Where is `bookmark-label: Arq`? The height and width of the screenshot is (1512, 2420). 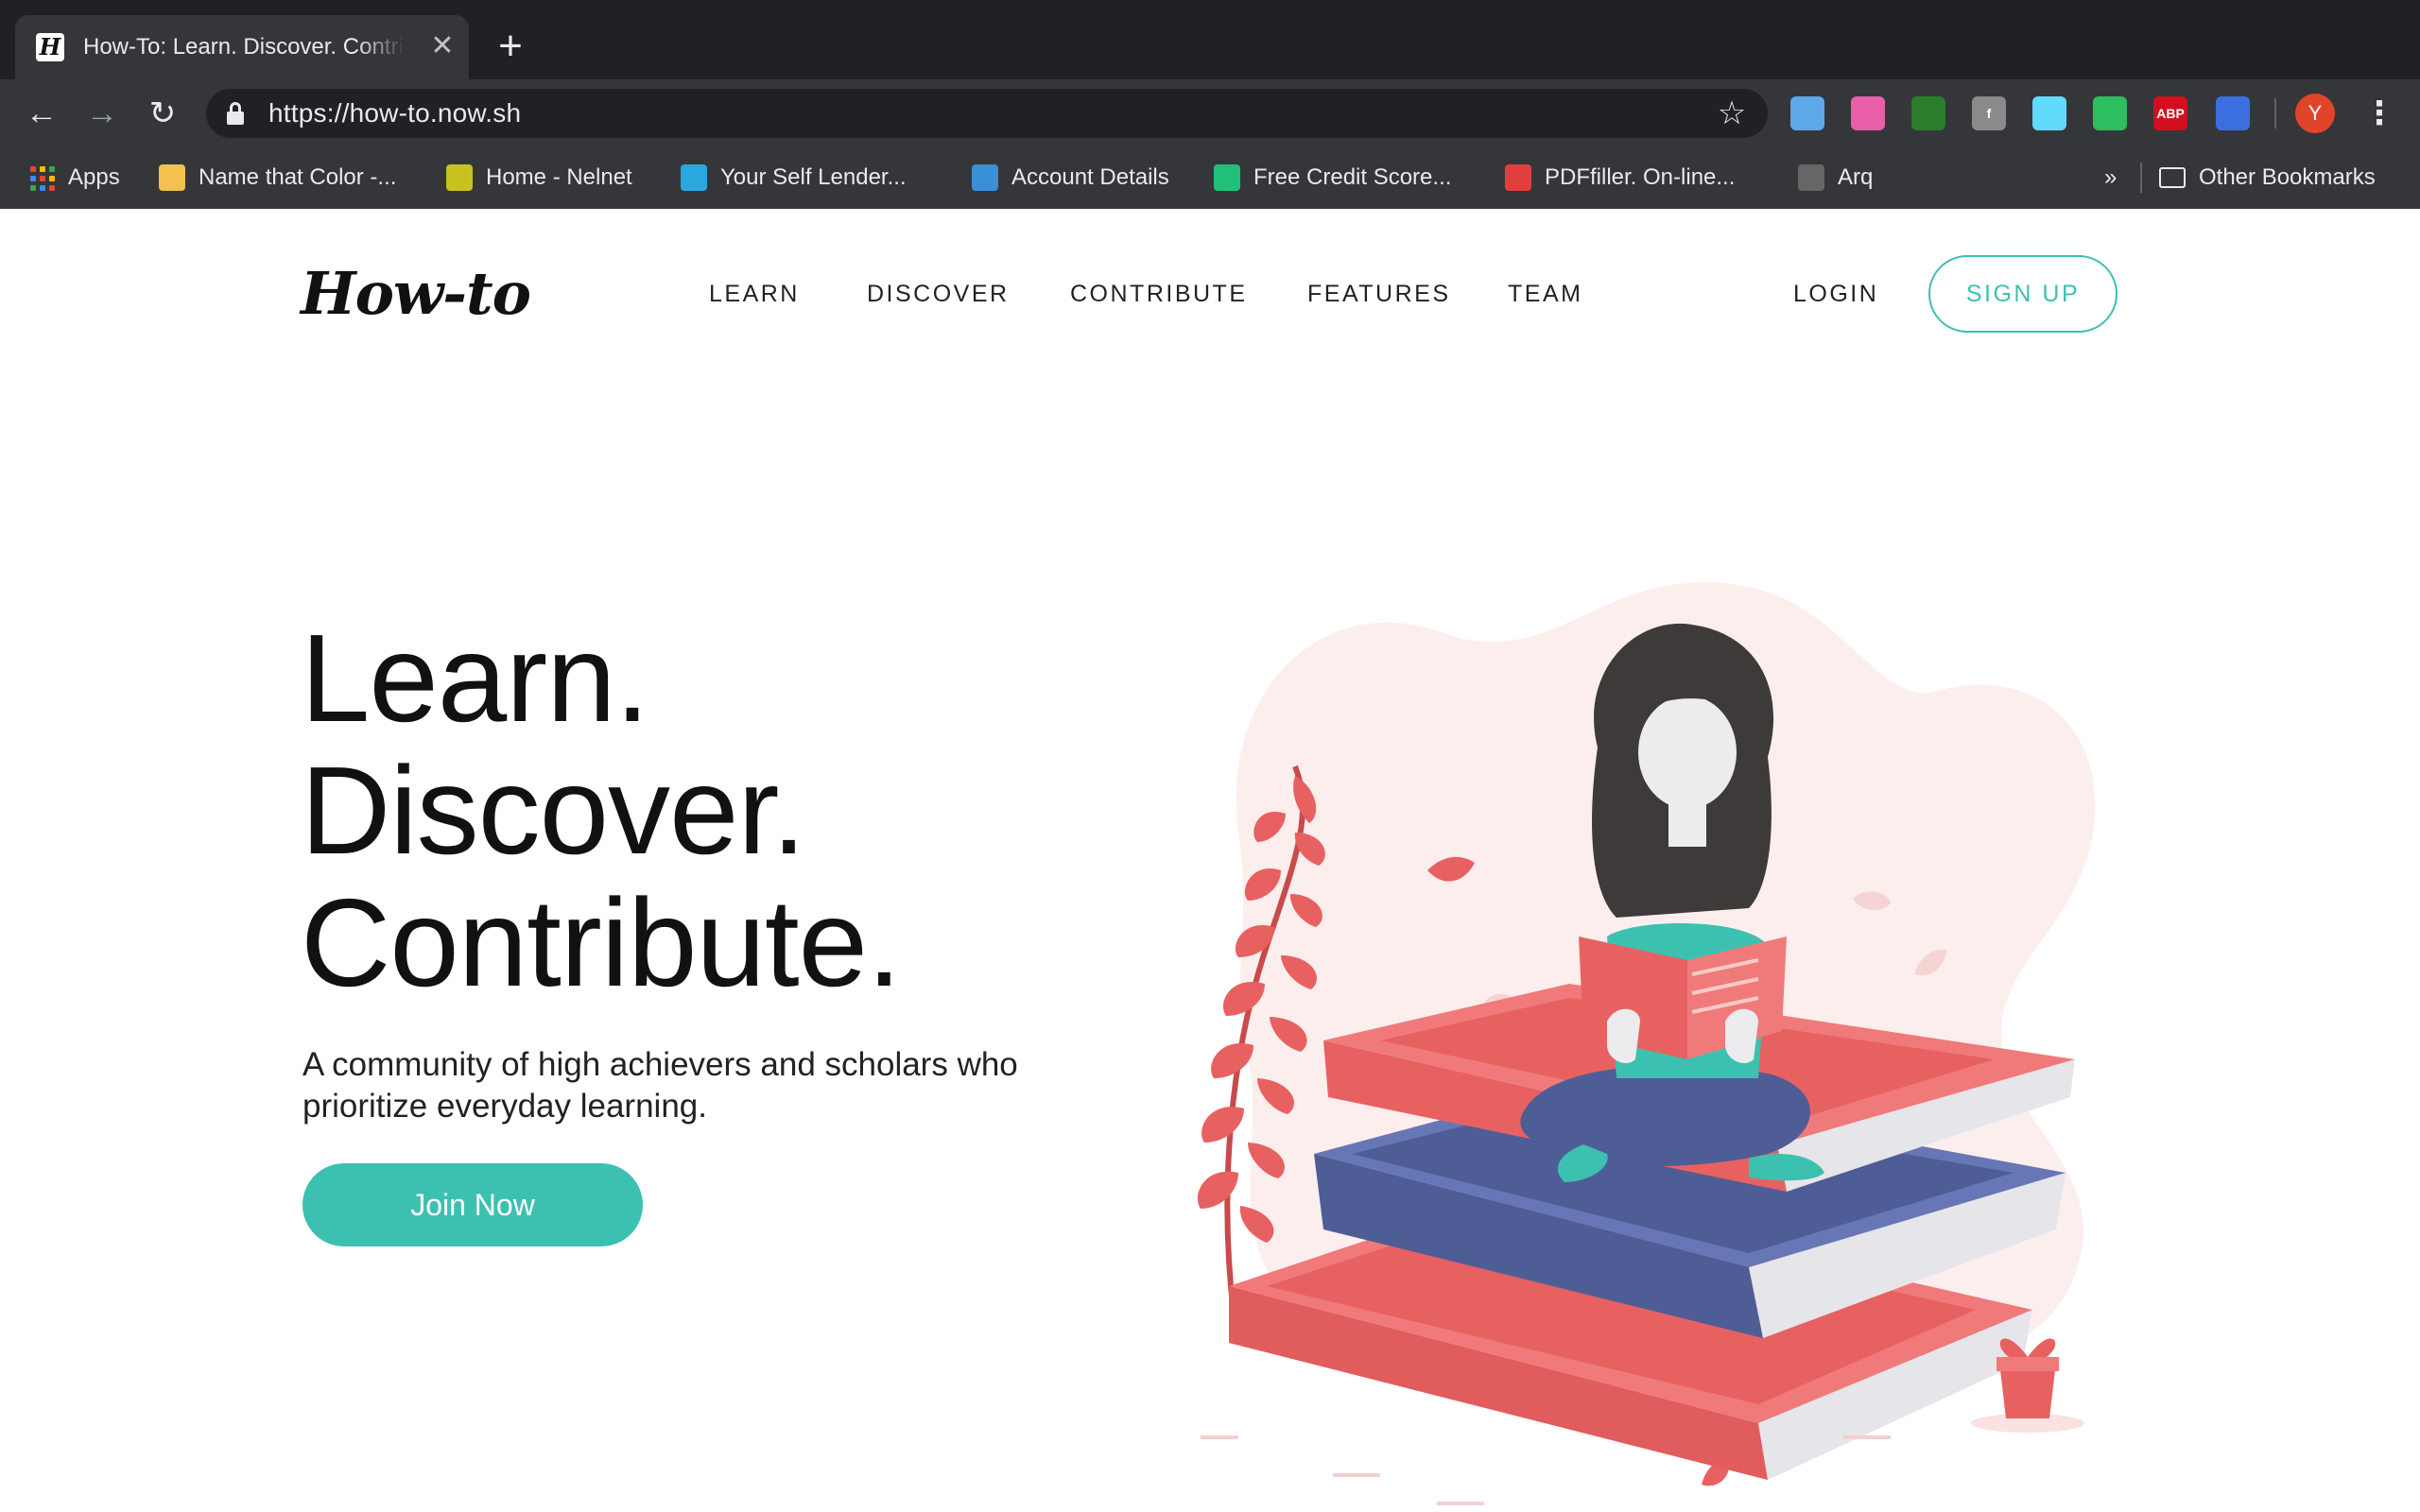 bookmark-label: Arq is located at coordinates (1856, 177).